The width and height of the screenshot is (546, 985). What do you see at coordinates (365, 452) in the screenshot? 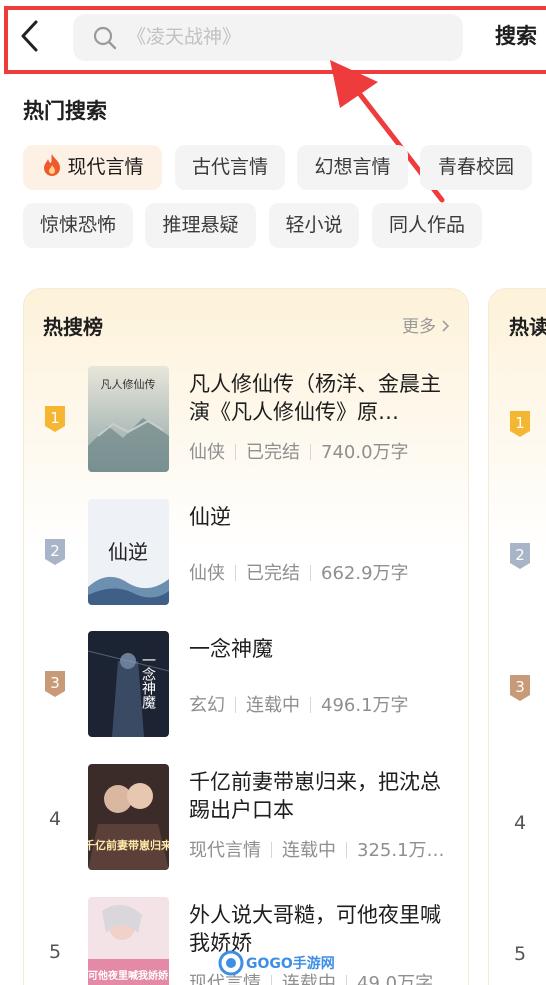
I see `book-words: 740.0万字` at bounding box center [365, 452].